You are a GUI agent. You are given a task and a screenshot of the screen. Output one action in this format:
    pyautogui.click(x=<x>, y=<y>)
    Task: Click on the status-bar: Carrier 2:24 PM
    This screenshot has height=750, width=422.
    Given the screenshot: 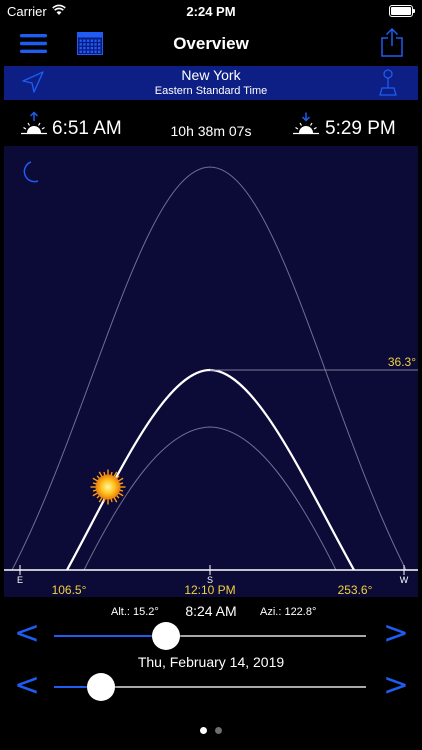 What is the action you would take?
    pyautogui.click(x=211, y=11)
    